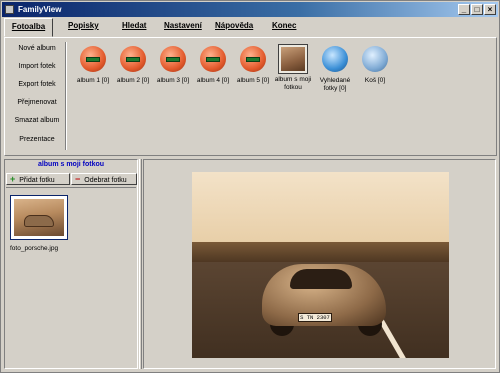 The width and height of the screenshot is (500, 377). What do you see at coordinates (28, 27) in the screenshot?
I see `tab-fotoalba: Fotoalba` at bounding box center [28, 27].